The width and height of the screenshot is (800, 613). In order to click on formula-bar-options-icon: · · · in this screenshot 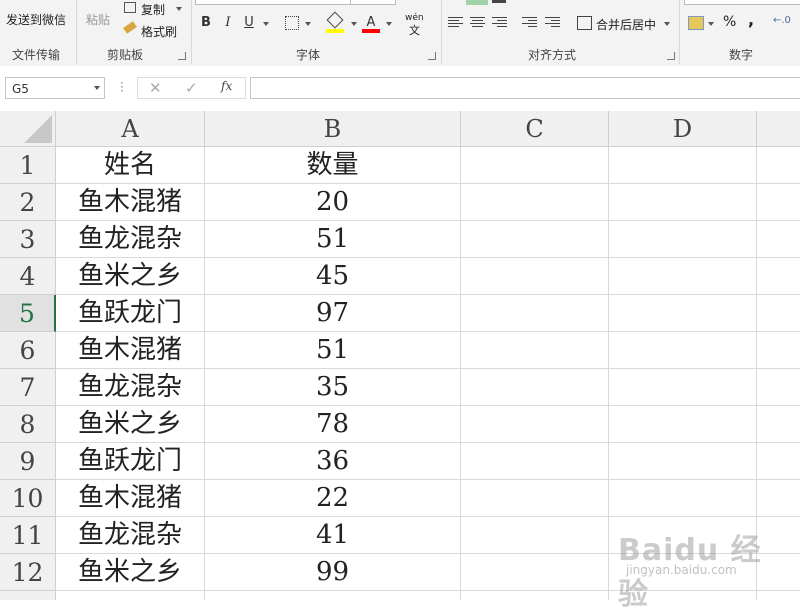, I will do `click(122, 87)`.